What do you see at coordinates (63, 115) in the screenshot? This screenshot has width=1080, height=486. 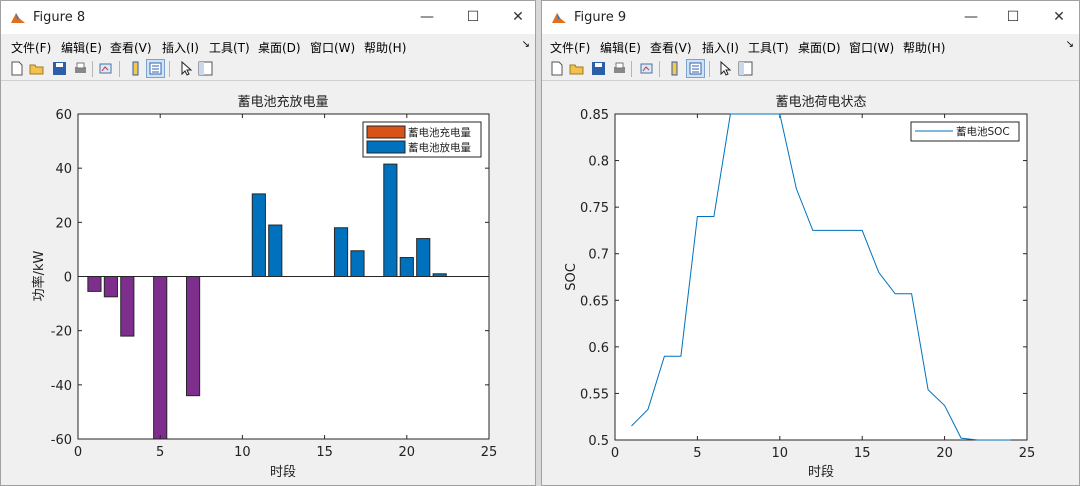 I see `y-tick-label: 60` at bounding box center [63, 115].